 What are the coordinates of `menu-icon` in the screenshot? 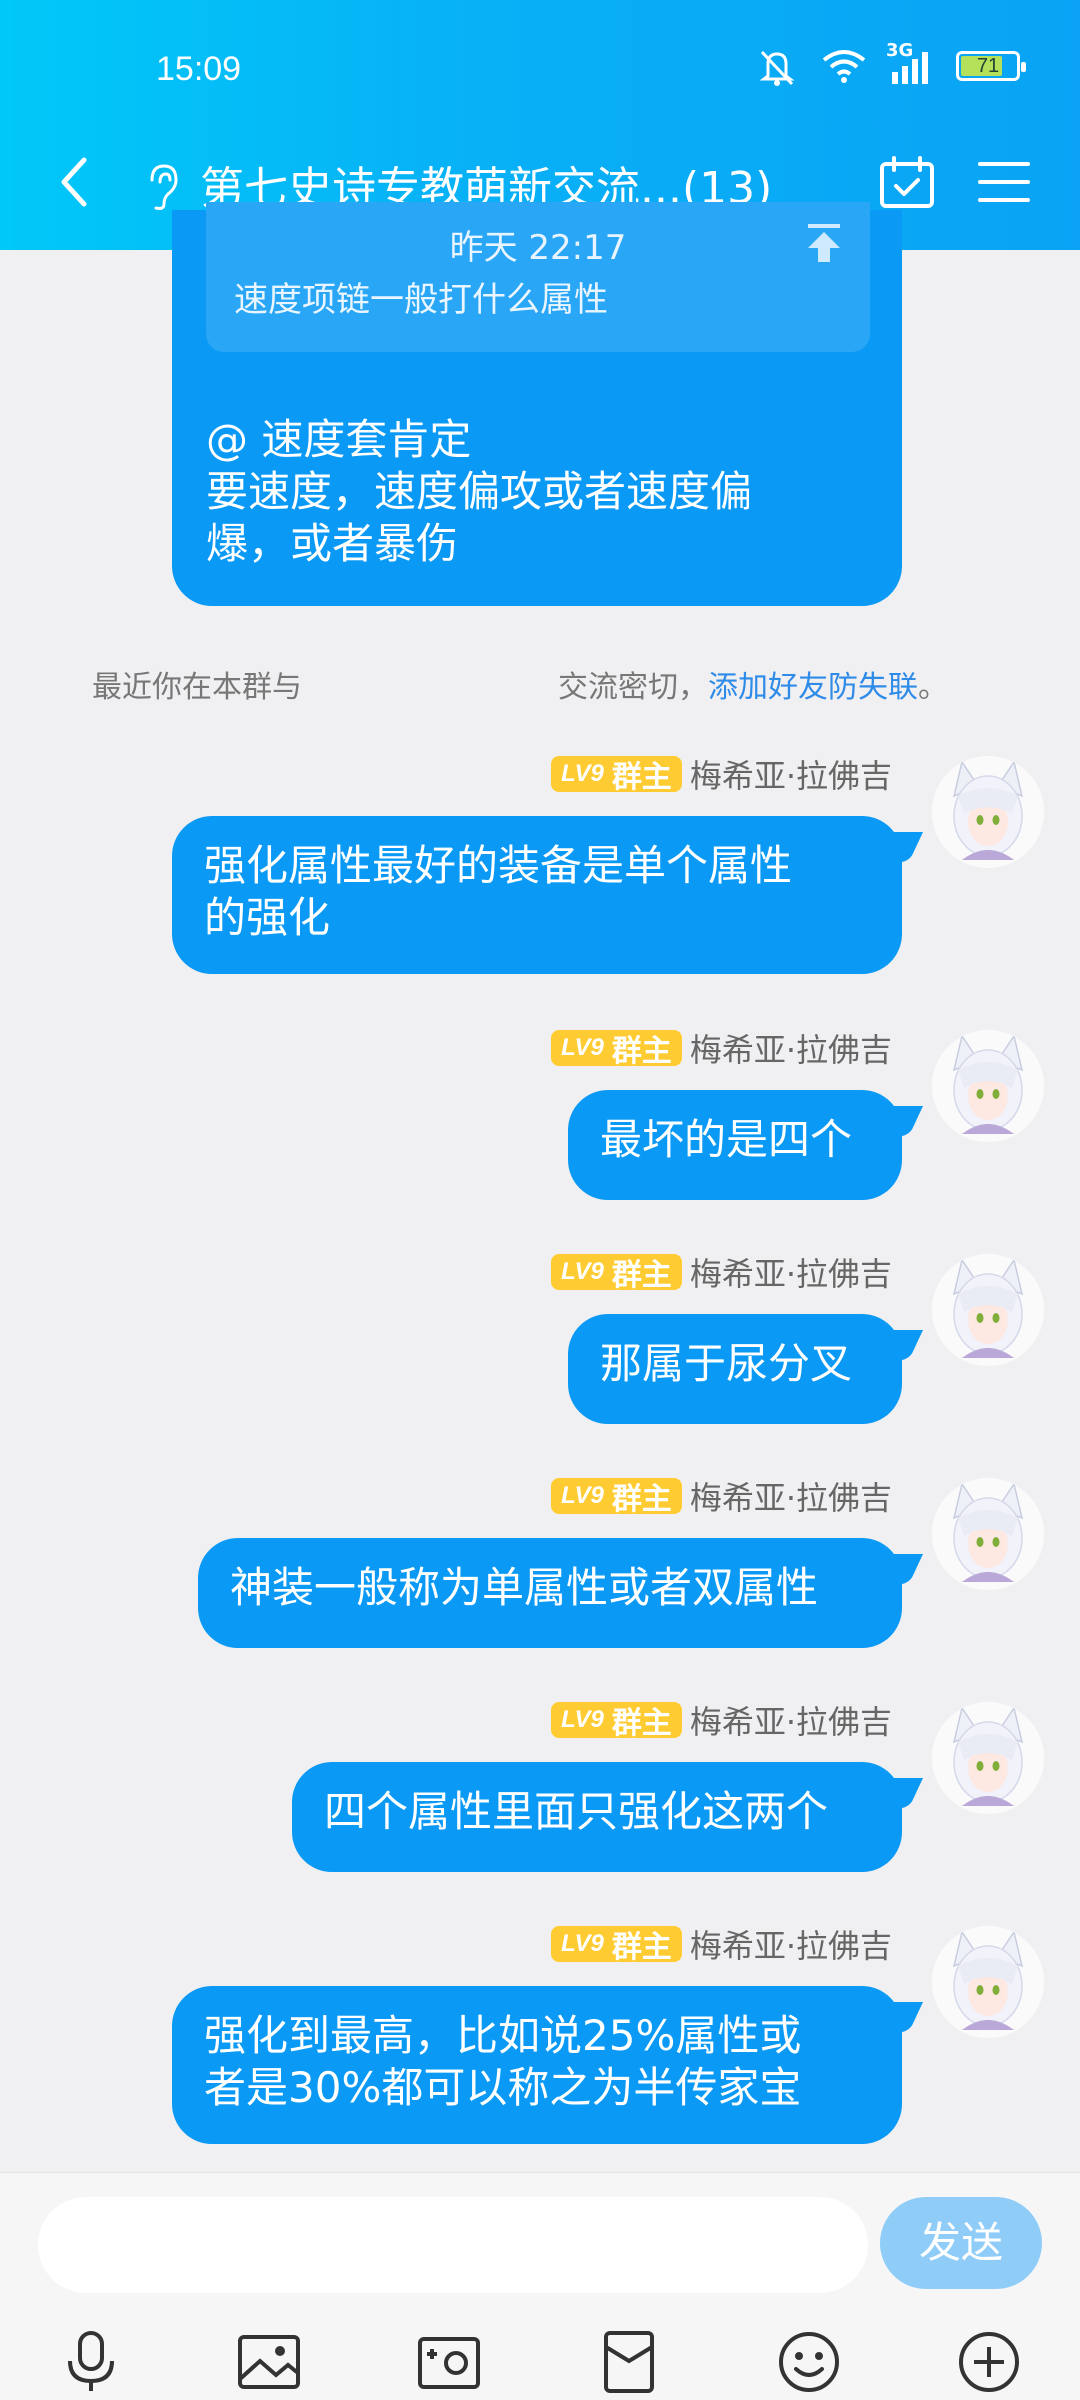 It's located at (1004, 182).